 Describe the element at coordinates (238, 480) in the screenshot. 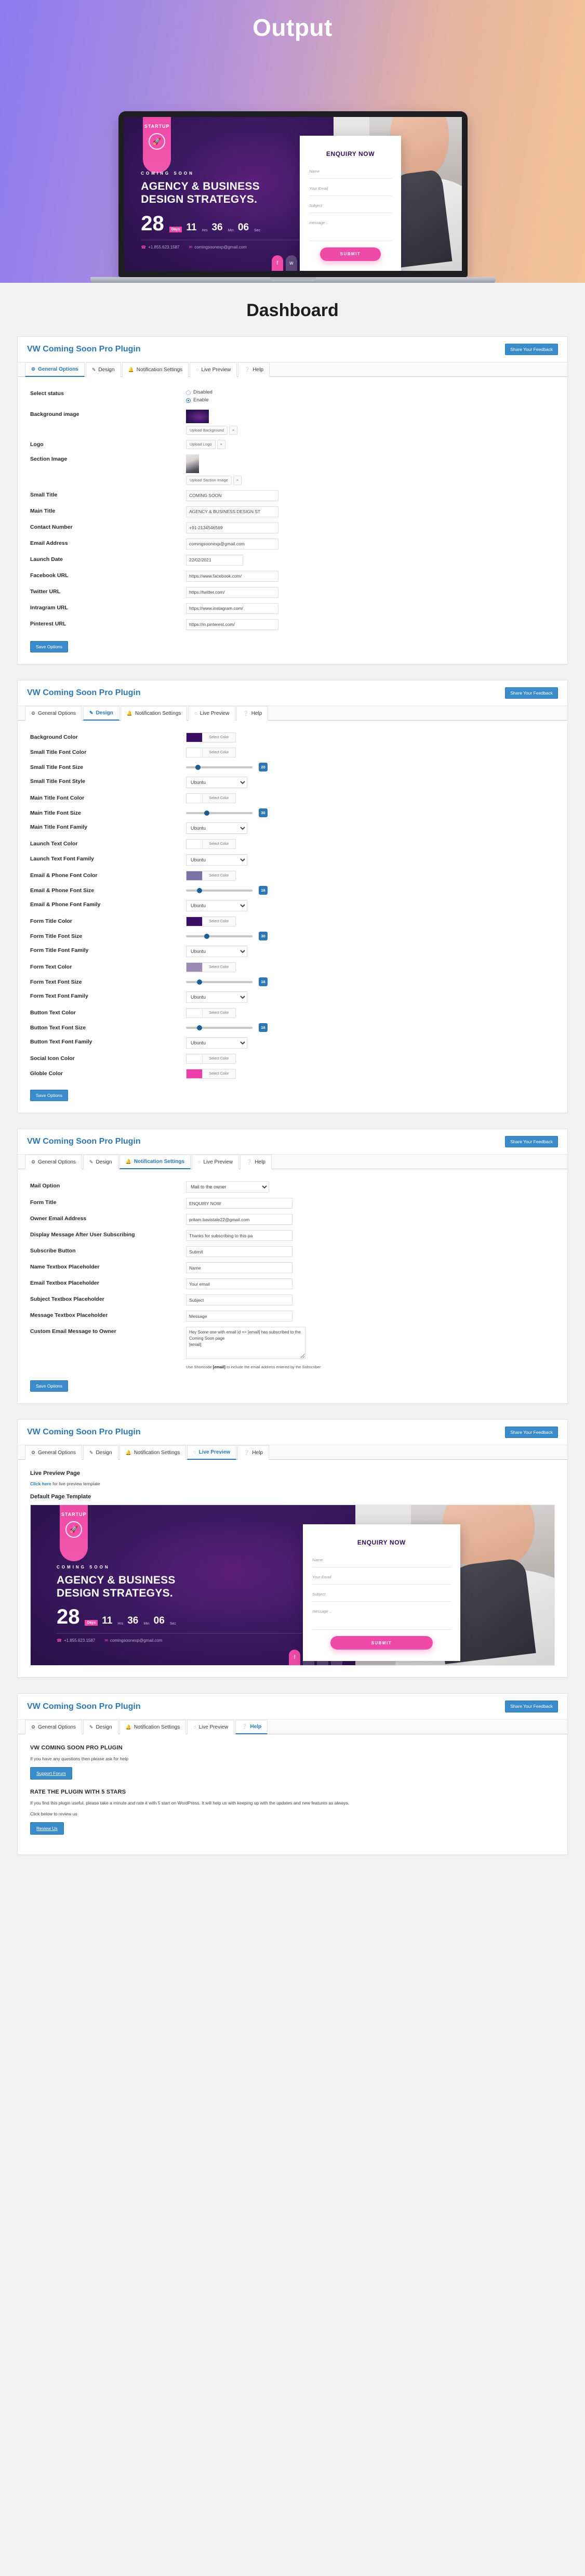

I see `remove-section-image-button: ×` at that location.